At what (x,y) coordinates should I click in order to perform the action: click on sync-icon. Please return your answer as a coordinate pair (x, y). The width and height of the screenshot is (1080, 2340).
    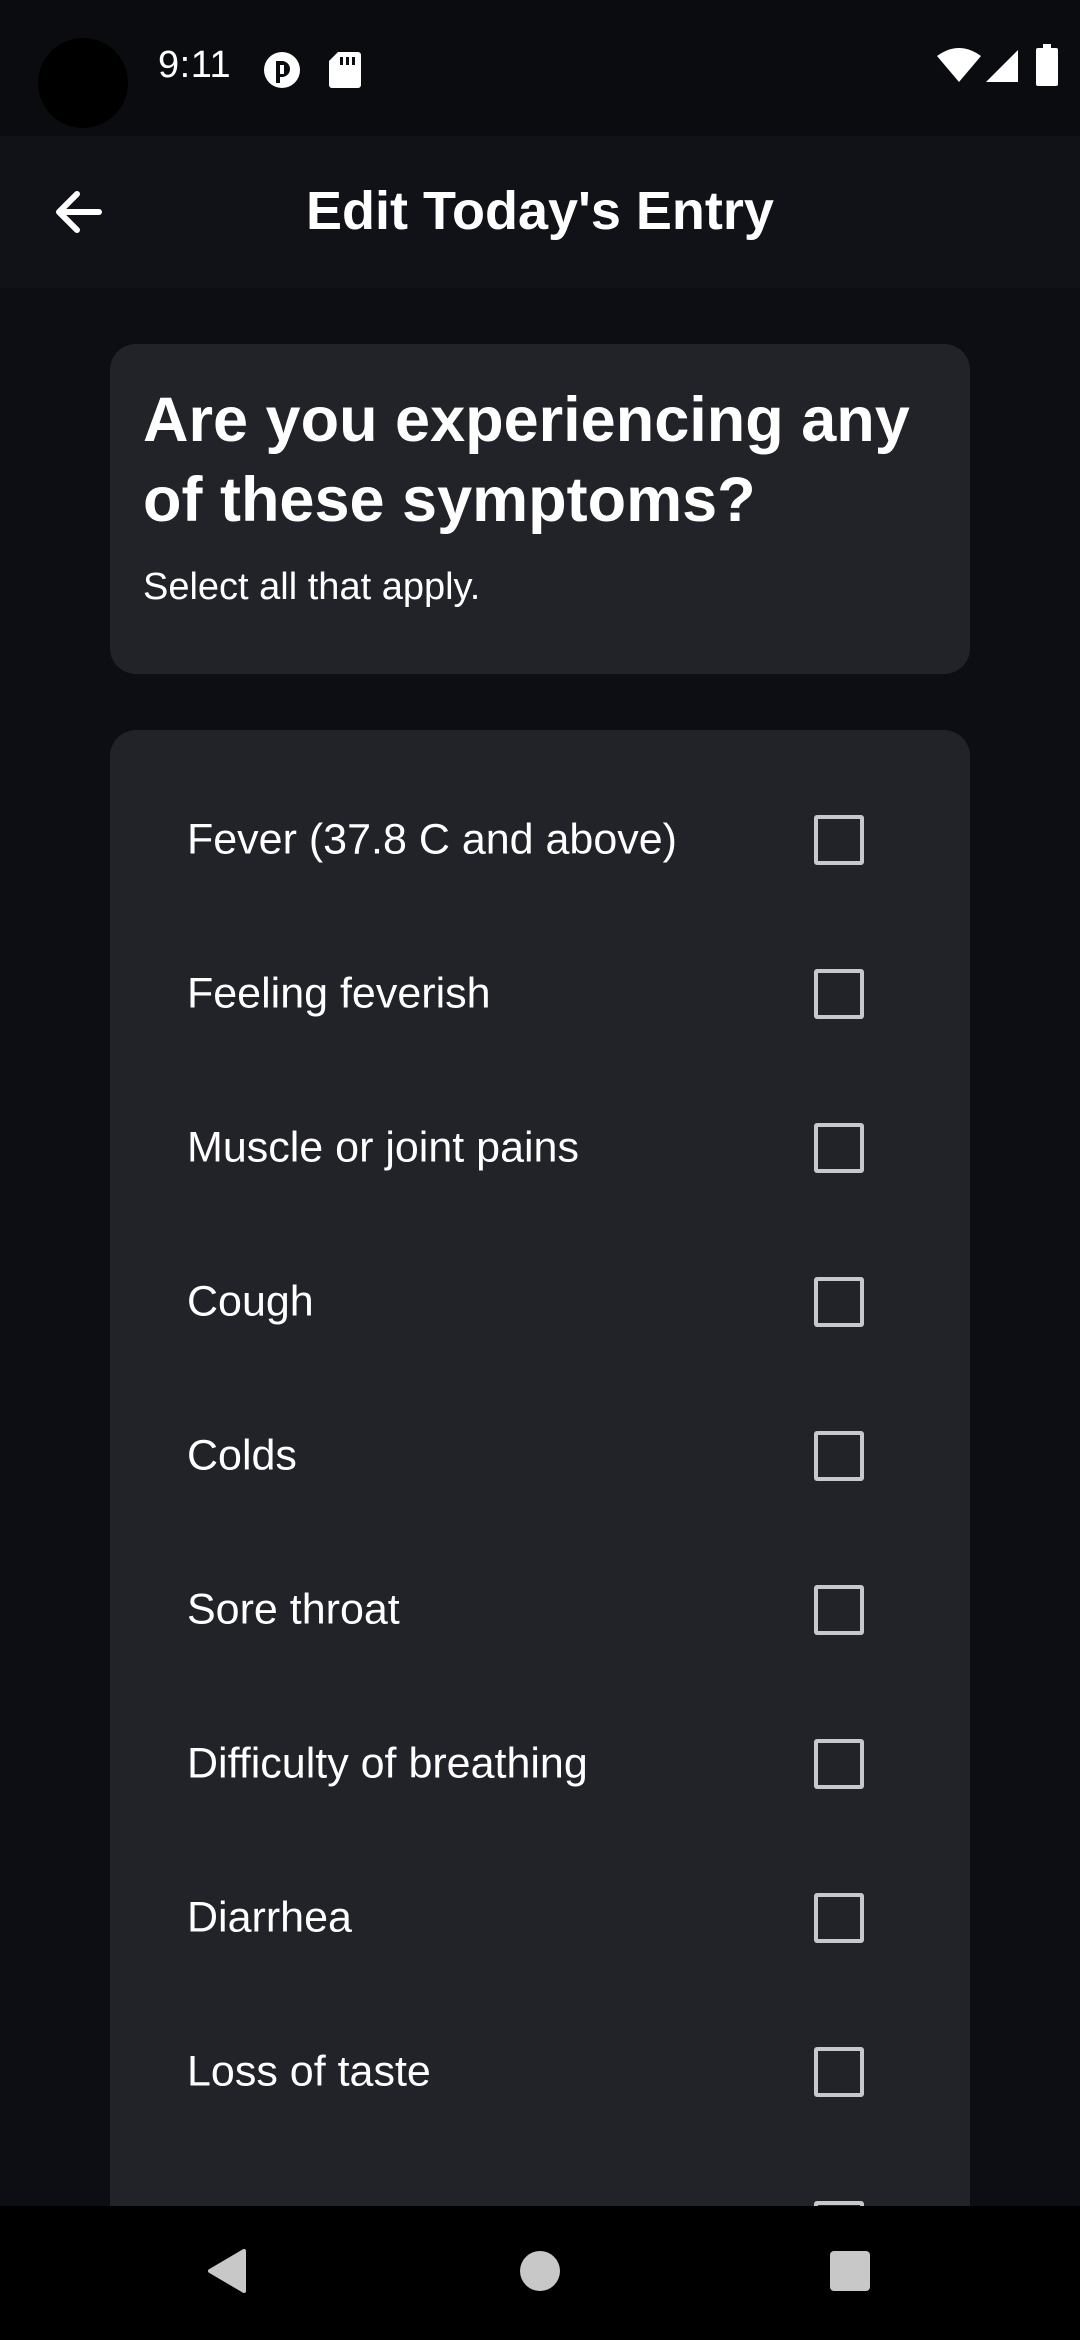
    Looking at the image, I should click on (282, 72).